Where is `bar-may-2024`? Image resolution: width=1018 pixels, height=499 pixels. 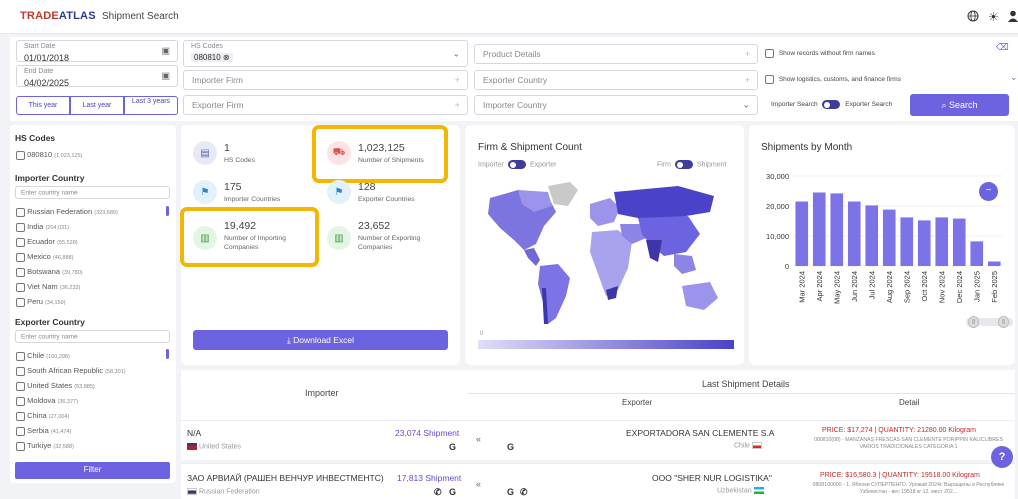
bar-may-2024 is located at coordinates (837, 229).